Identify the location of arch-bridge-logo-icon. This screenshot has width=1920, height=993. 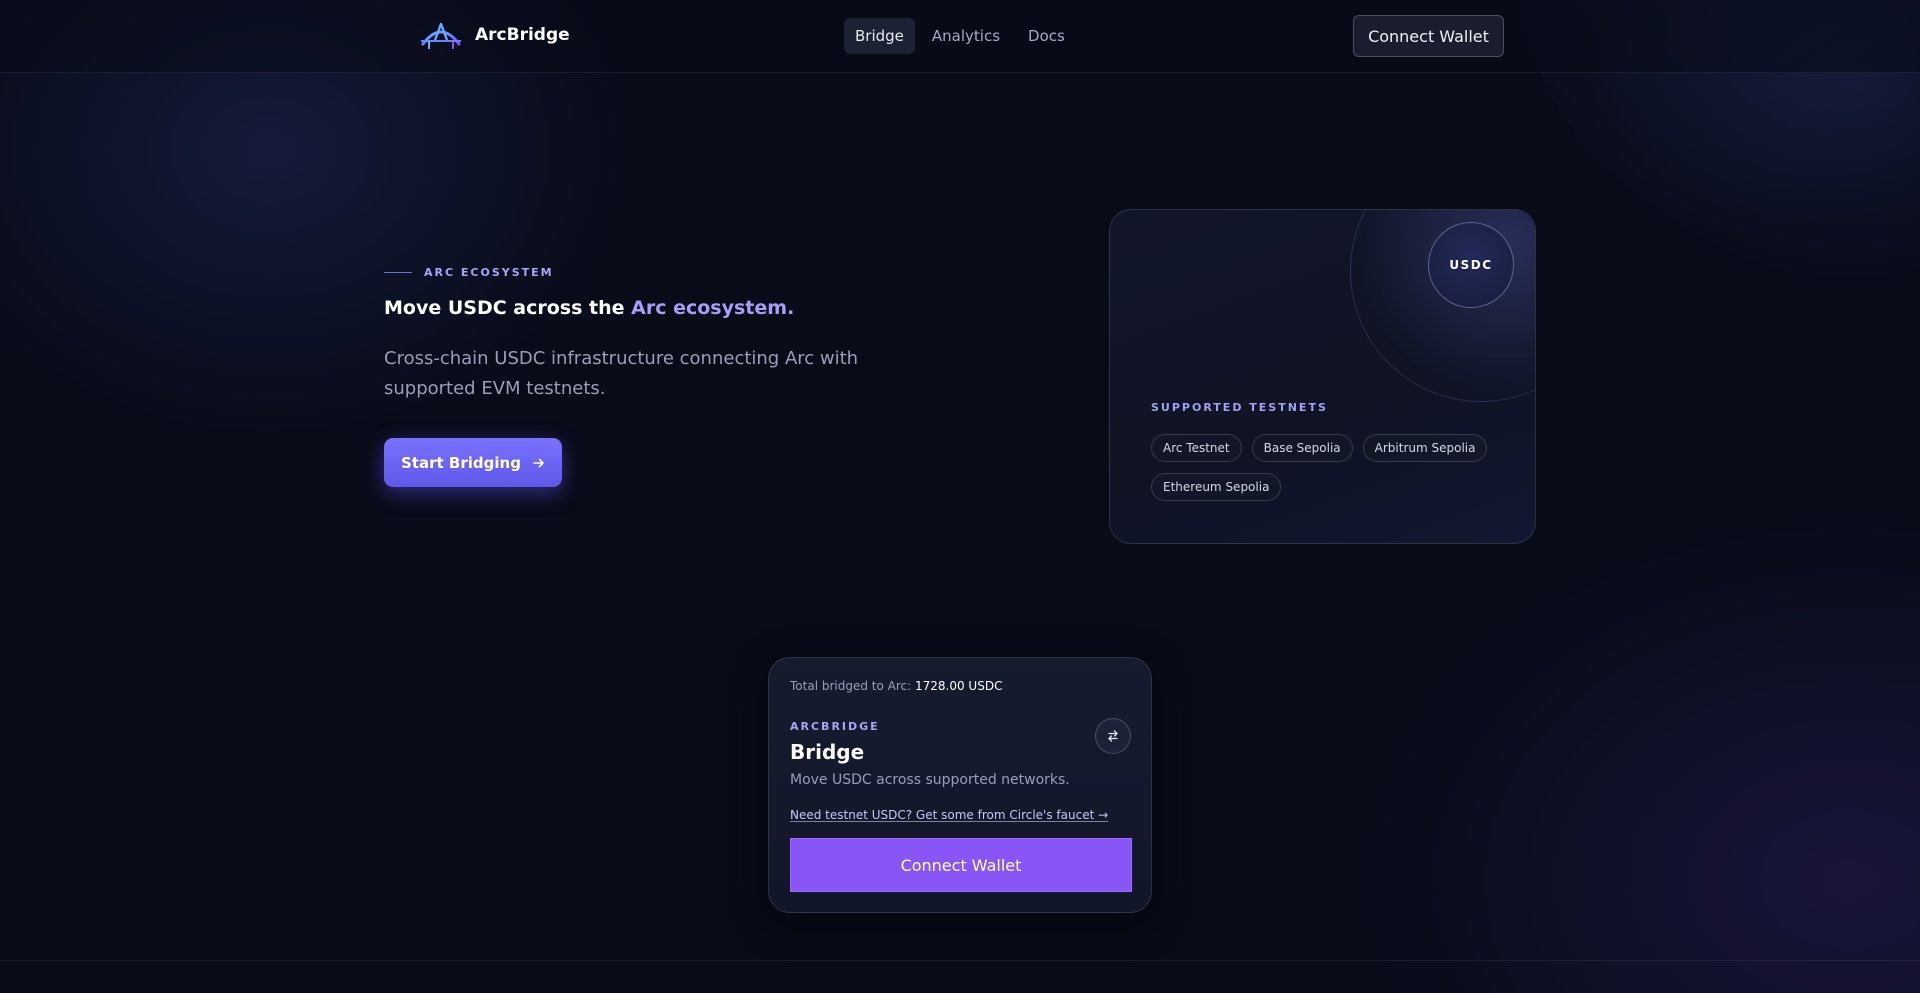
(441, 35).